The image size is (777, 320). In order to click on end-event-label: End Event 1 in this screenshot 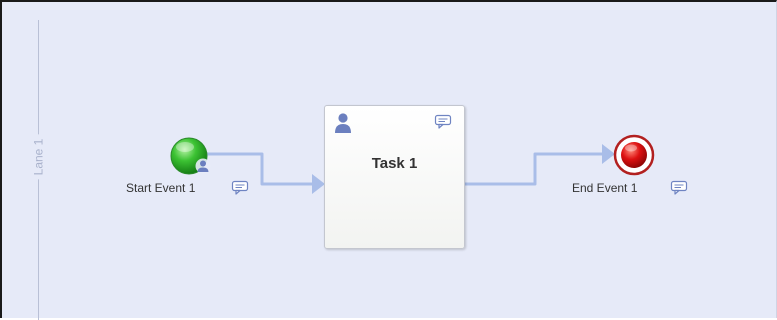, I will do `click(605, 188)`.